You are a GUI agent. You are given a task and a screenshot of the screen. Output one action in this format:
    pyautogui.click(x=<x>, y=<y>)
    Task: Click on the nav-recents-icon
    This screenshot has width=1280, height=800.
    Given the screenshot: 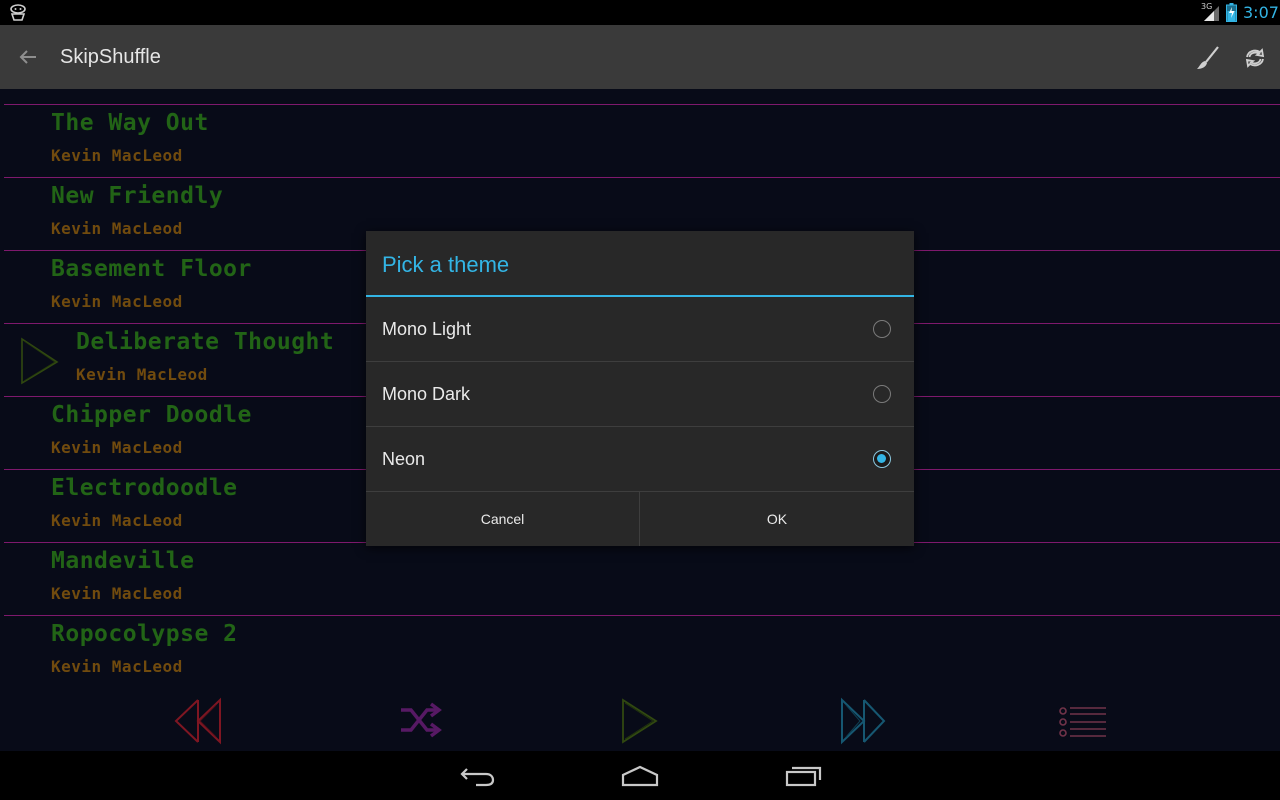 What is the action you would take?
    pyautogui.click(x=803, y=776)
    